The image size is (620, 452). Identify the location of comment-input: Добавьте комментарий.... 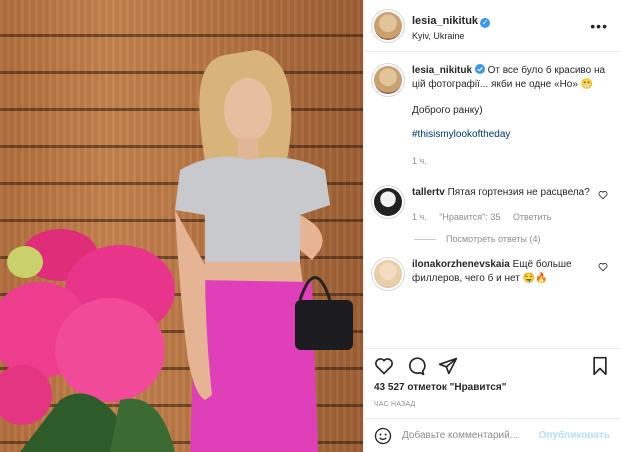
(470, 435).